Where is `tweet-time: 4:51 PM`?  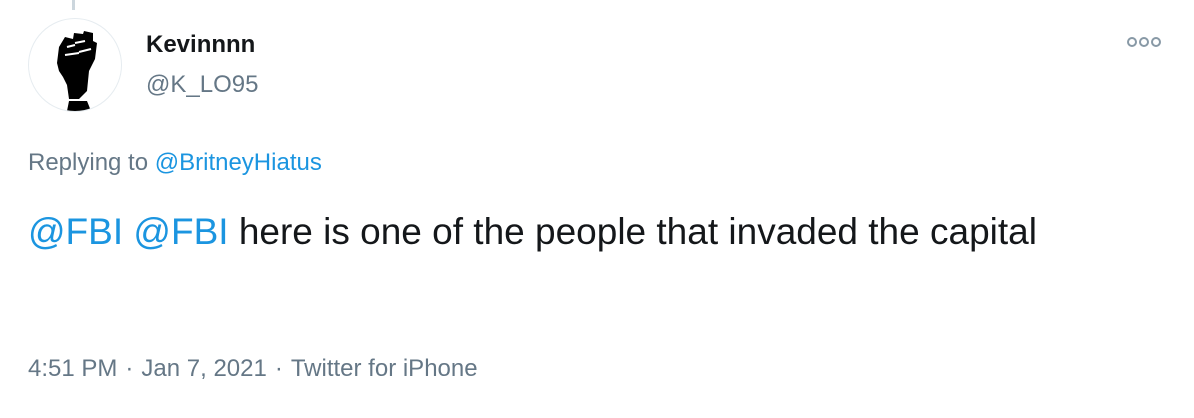
tweet-time: 4:51 PM is located at coordinates (72, 368).